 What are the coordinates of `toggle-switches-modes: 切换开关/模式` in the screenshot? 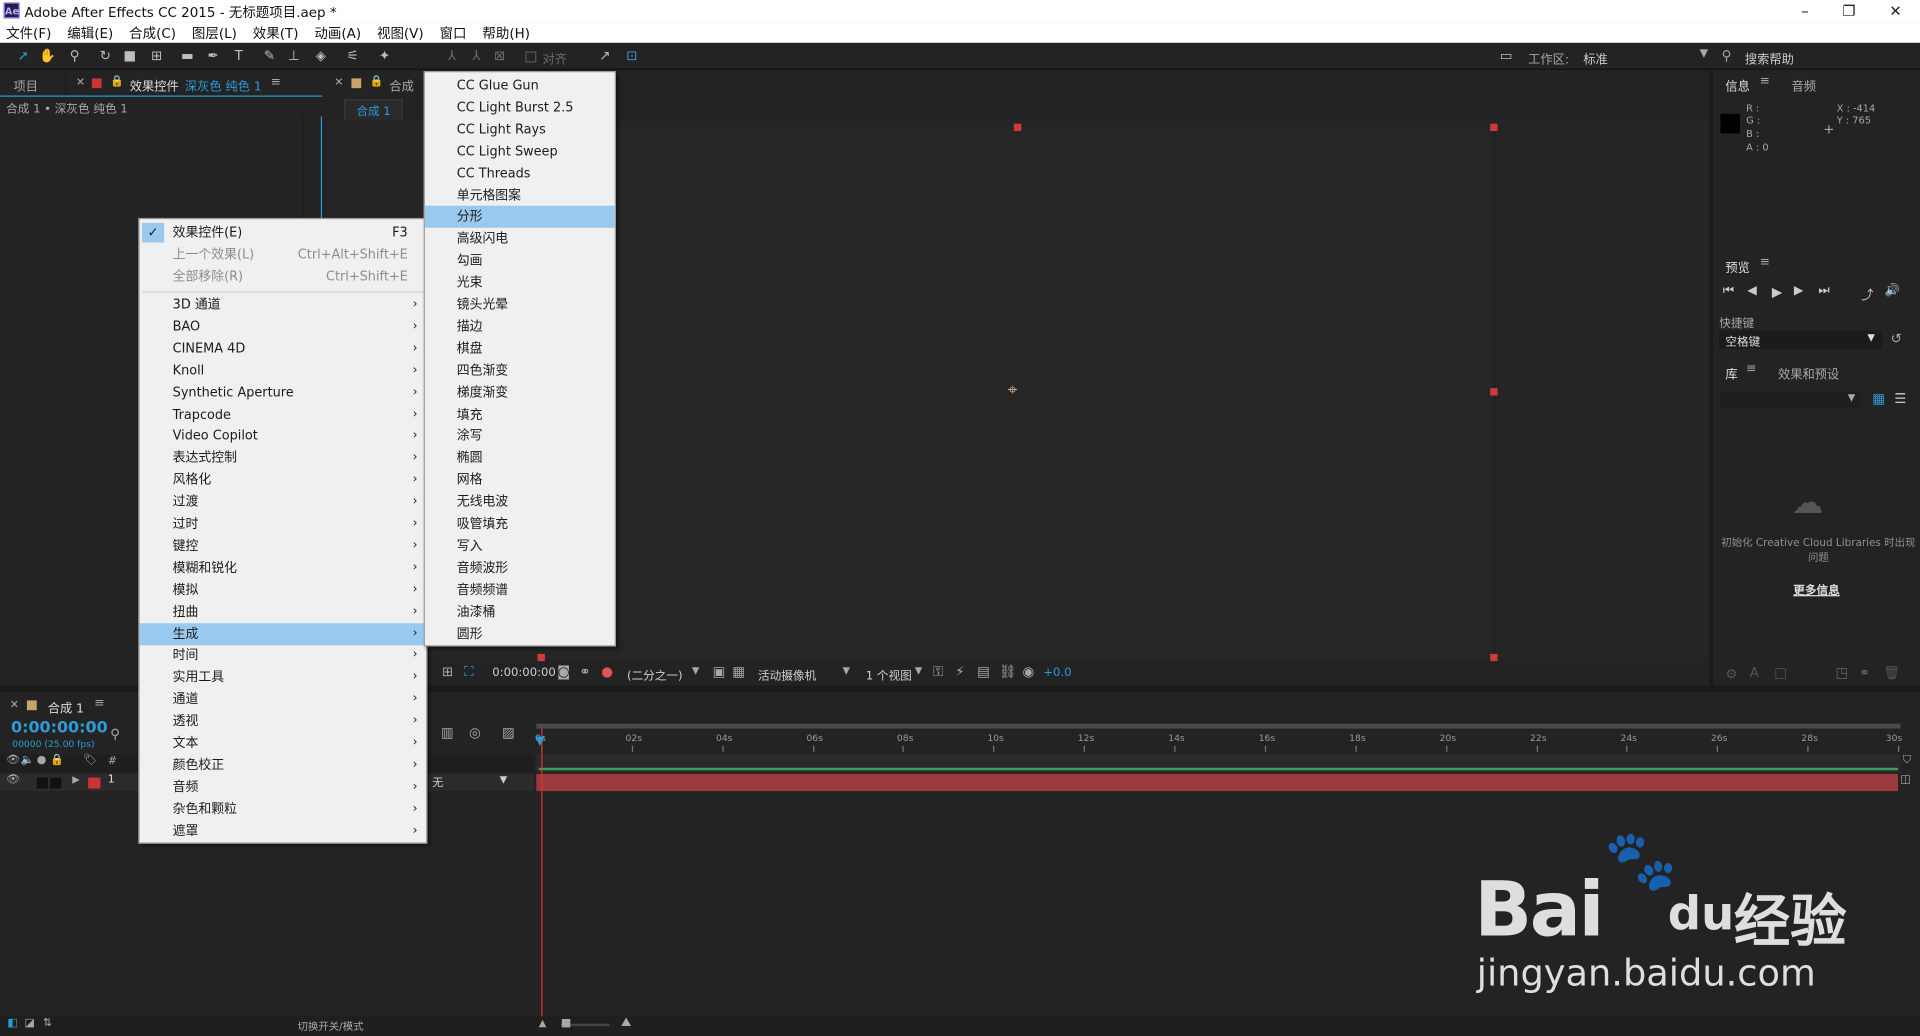 It's located at (331, 1026).